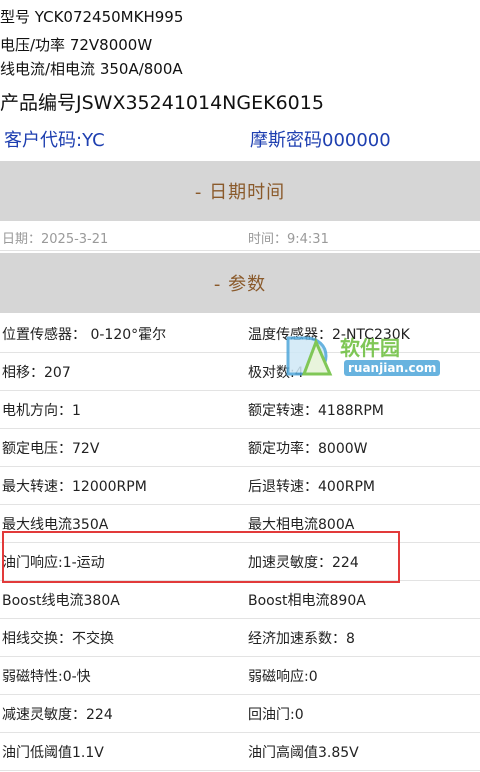  I want to click on param-field-weakening-response: 弱磁响应:0, so click(283, 677).